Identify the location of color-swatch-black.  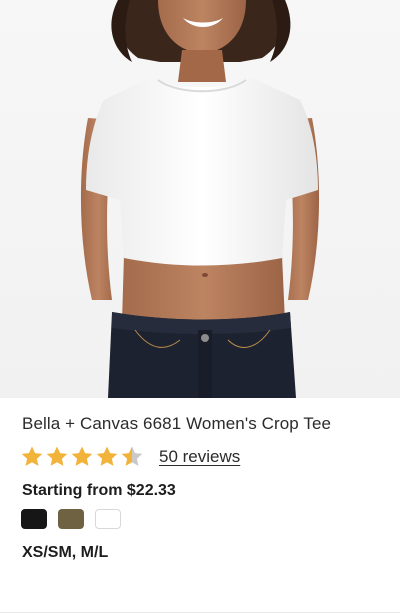
(34, 519).